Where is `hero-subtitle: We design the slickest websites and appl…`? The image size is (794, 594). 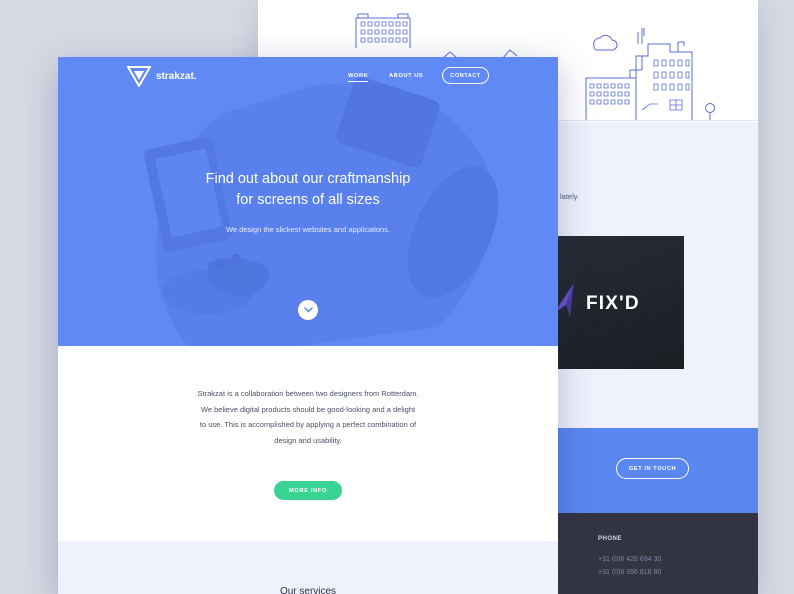 hero-subtitle: We design the slickest websites and appl… is located at coordinates (308, 229).